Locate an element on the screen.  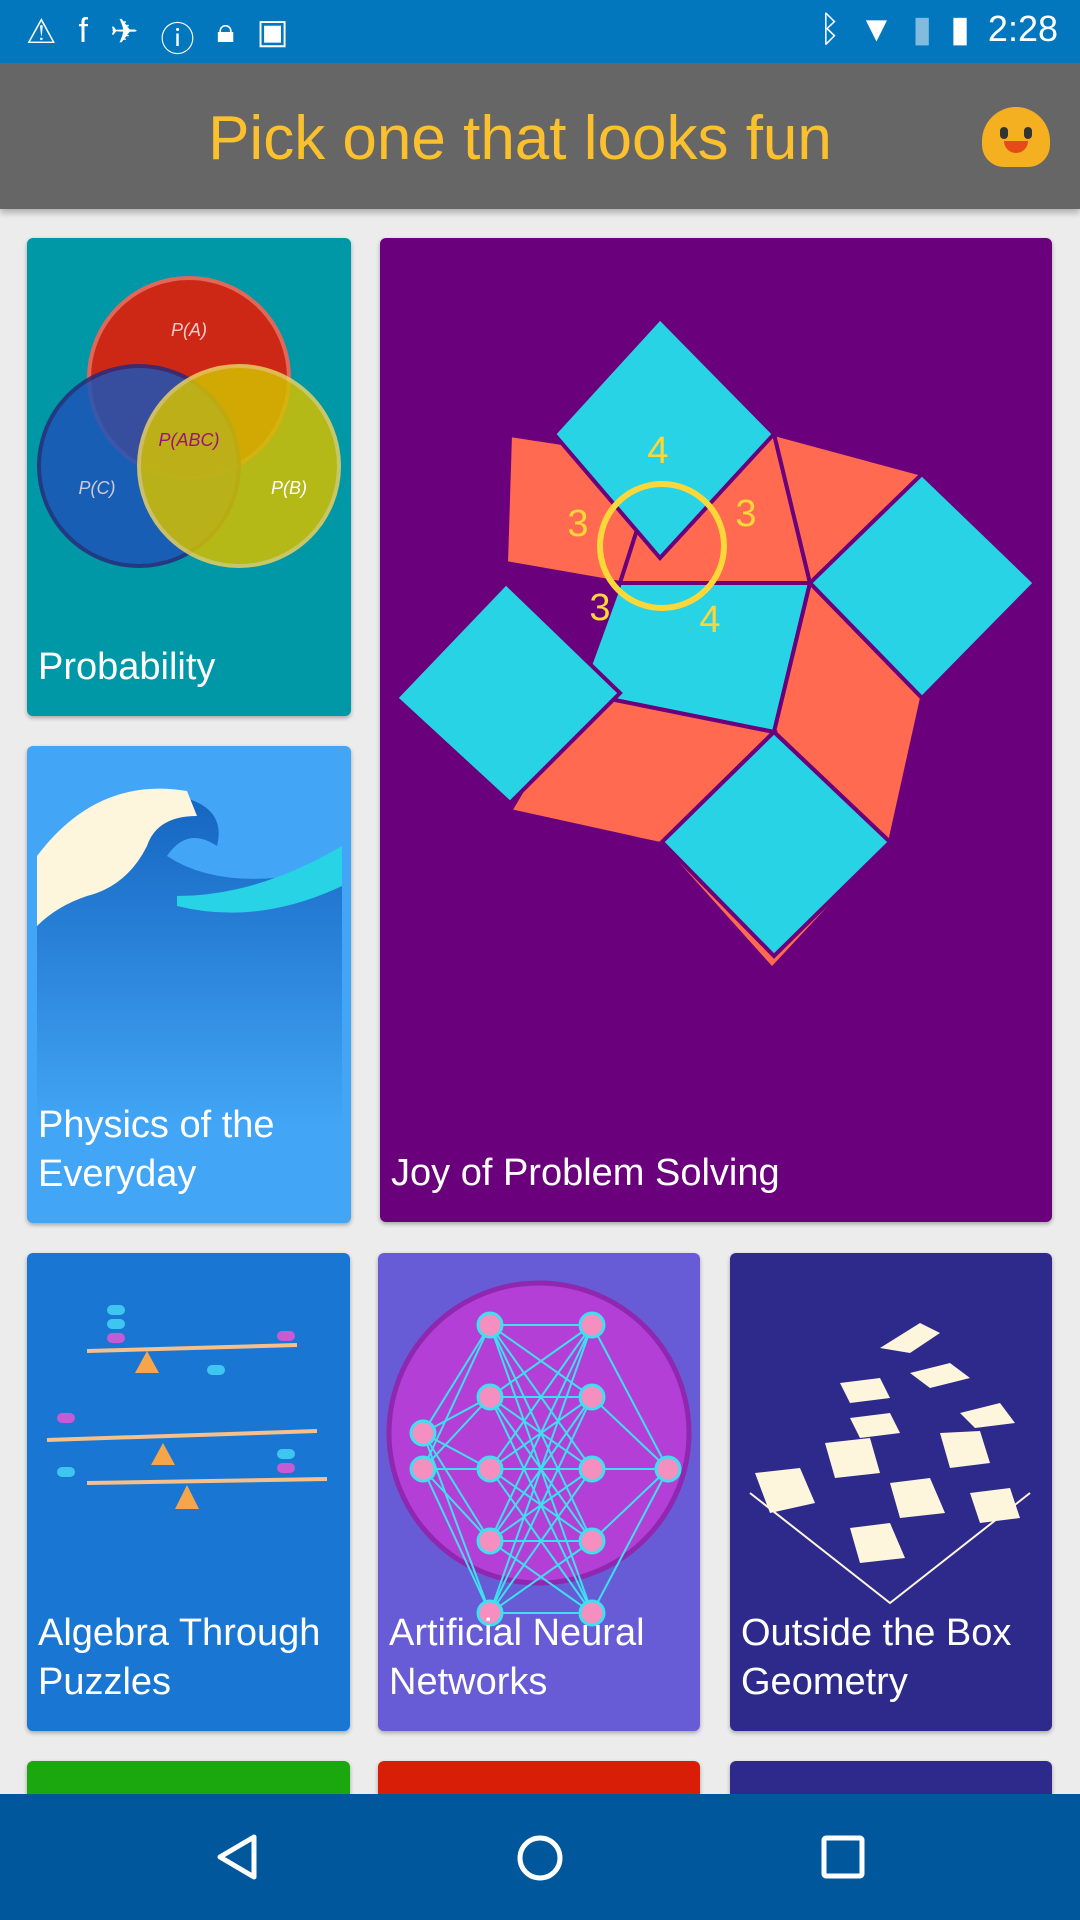
course-card-artificial-neural-networks: Artificial Neural Networks is located at coordinates (539, 1492).